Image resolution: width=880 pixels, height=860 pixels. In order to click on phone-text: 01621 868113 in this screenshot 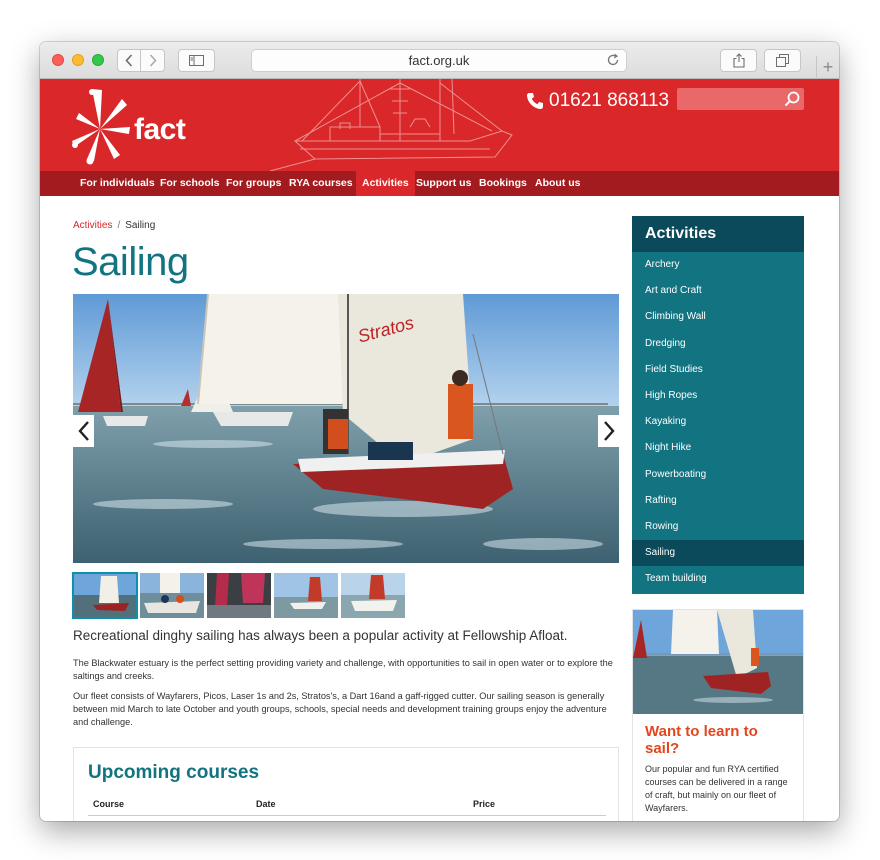, I will do `click(609, 100)`.